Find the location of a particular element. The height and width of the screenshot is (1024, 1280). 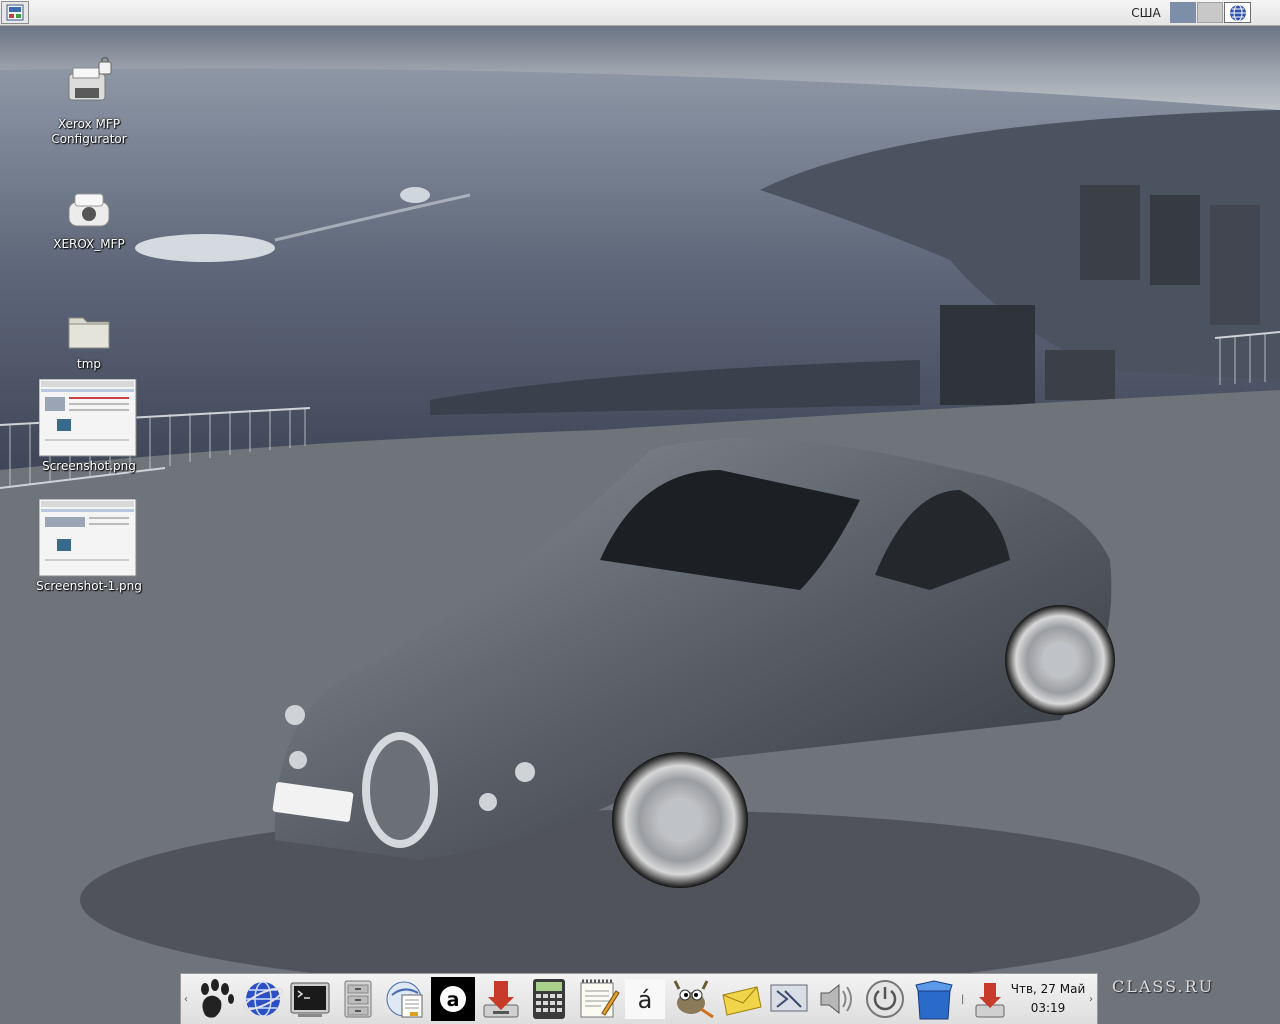

watermark: CLASS.RU is located at coordinates (1163, 986).